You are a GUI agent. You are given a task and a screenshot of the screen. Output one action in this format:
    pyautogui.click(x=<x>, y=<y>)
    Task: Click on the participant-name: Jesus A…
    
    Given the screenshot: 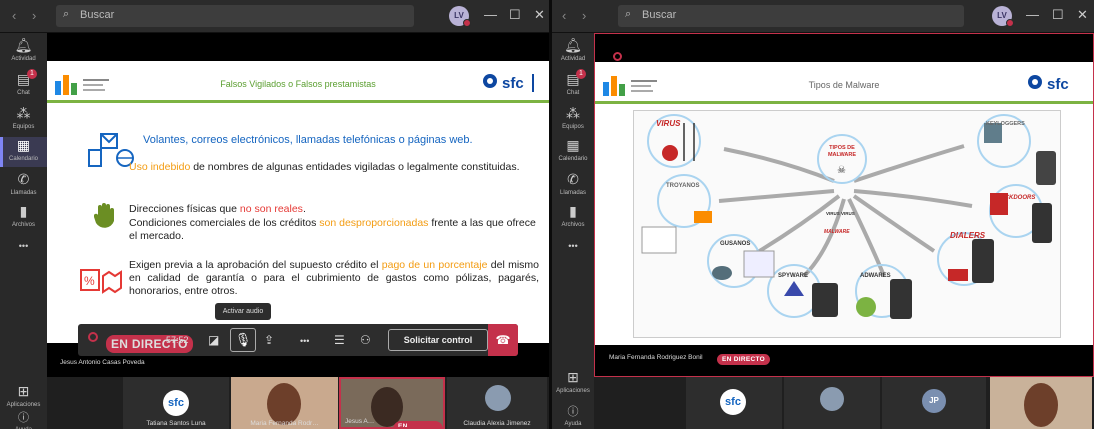 What is the action you would take?
    pyautogui.click(x=360, y=421)
    